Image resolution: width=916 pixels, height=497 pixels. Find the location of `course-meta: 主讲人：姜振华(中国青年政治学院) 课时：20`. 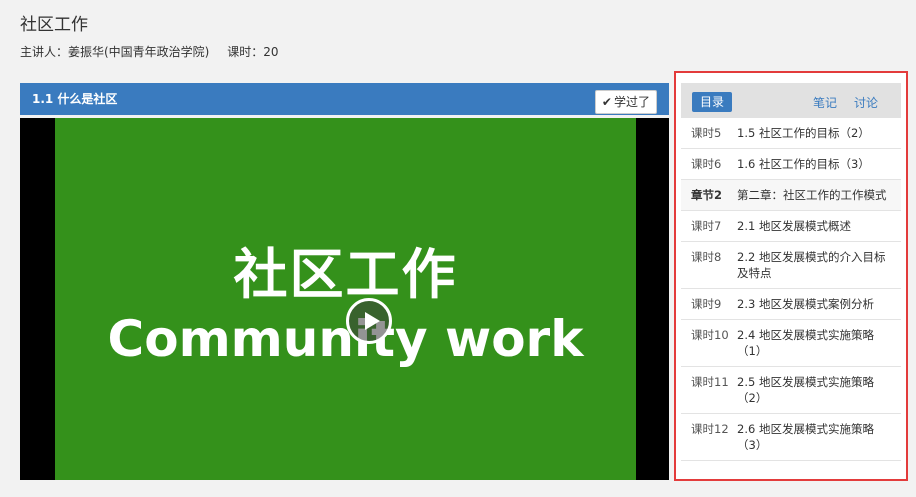

course-meta: 主讲人：姜振华(中国青年政治学院) 课时：20 is located at coordinates (149, 51).